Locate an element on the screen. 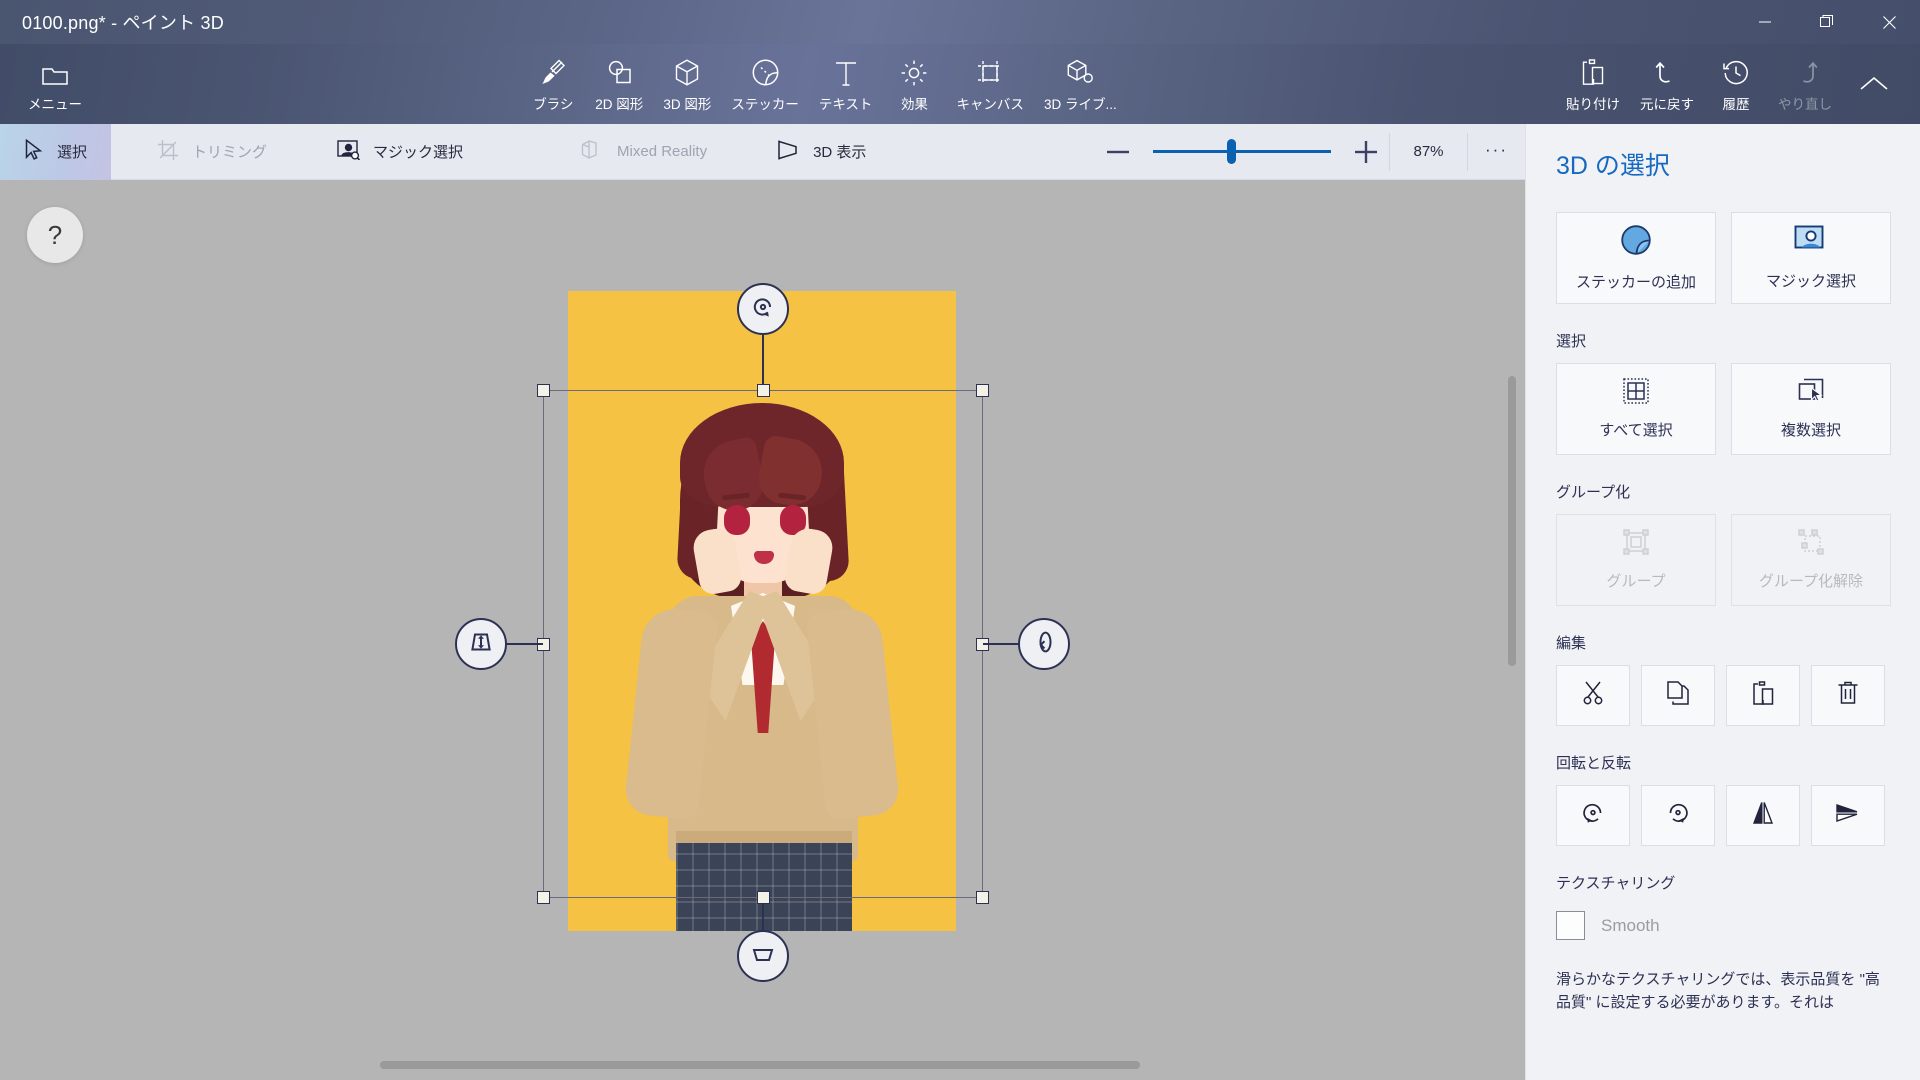  rotate-left-icon is located at coordinates (1593, 815).